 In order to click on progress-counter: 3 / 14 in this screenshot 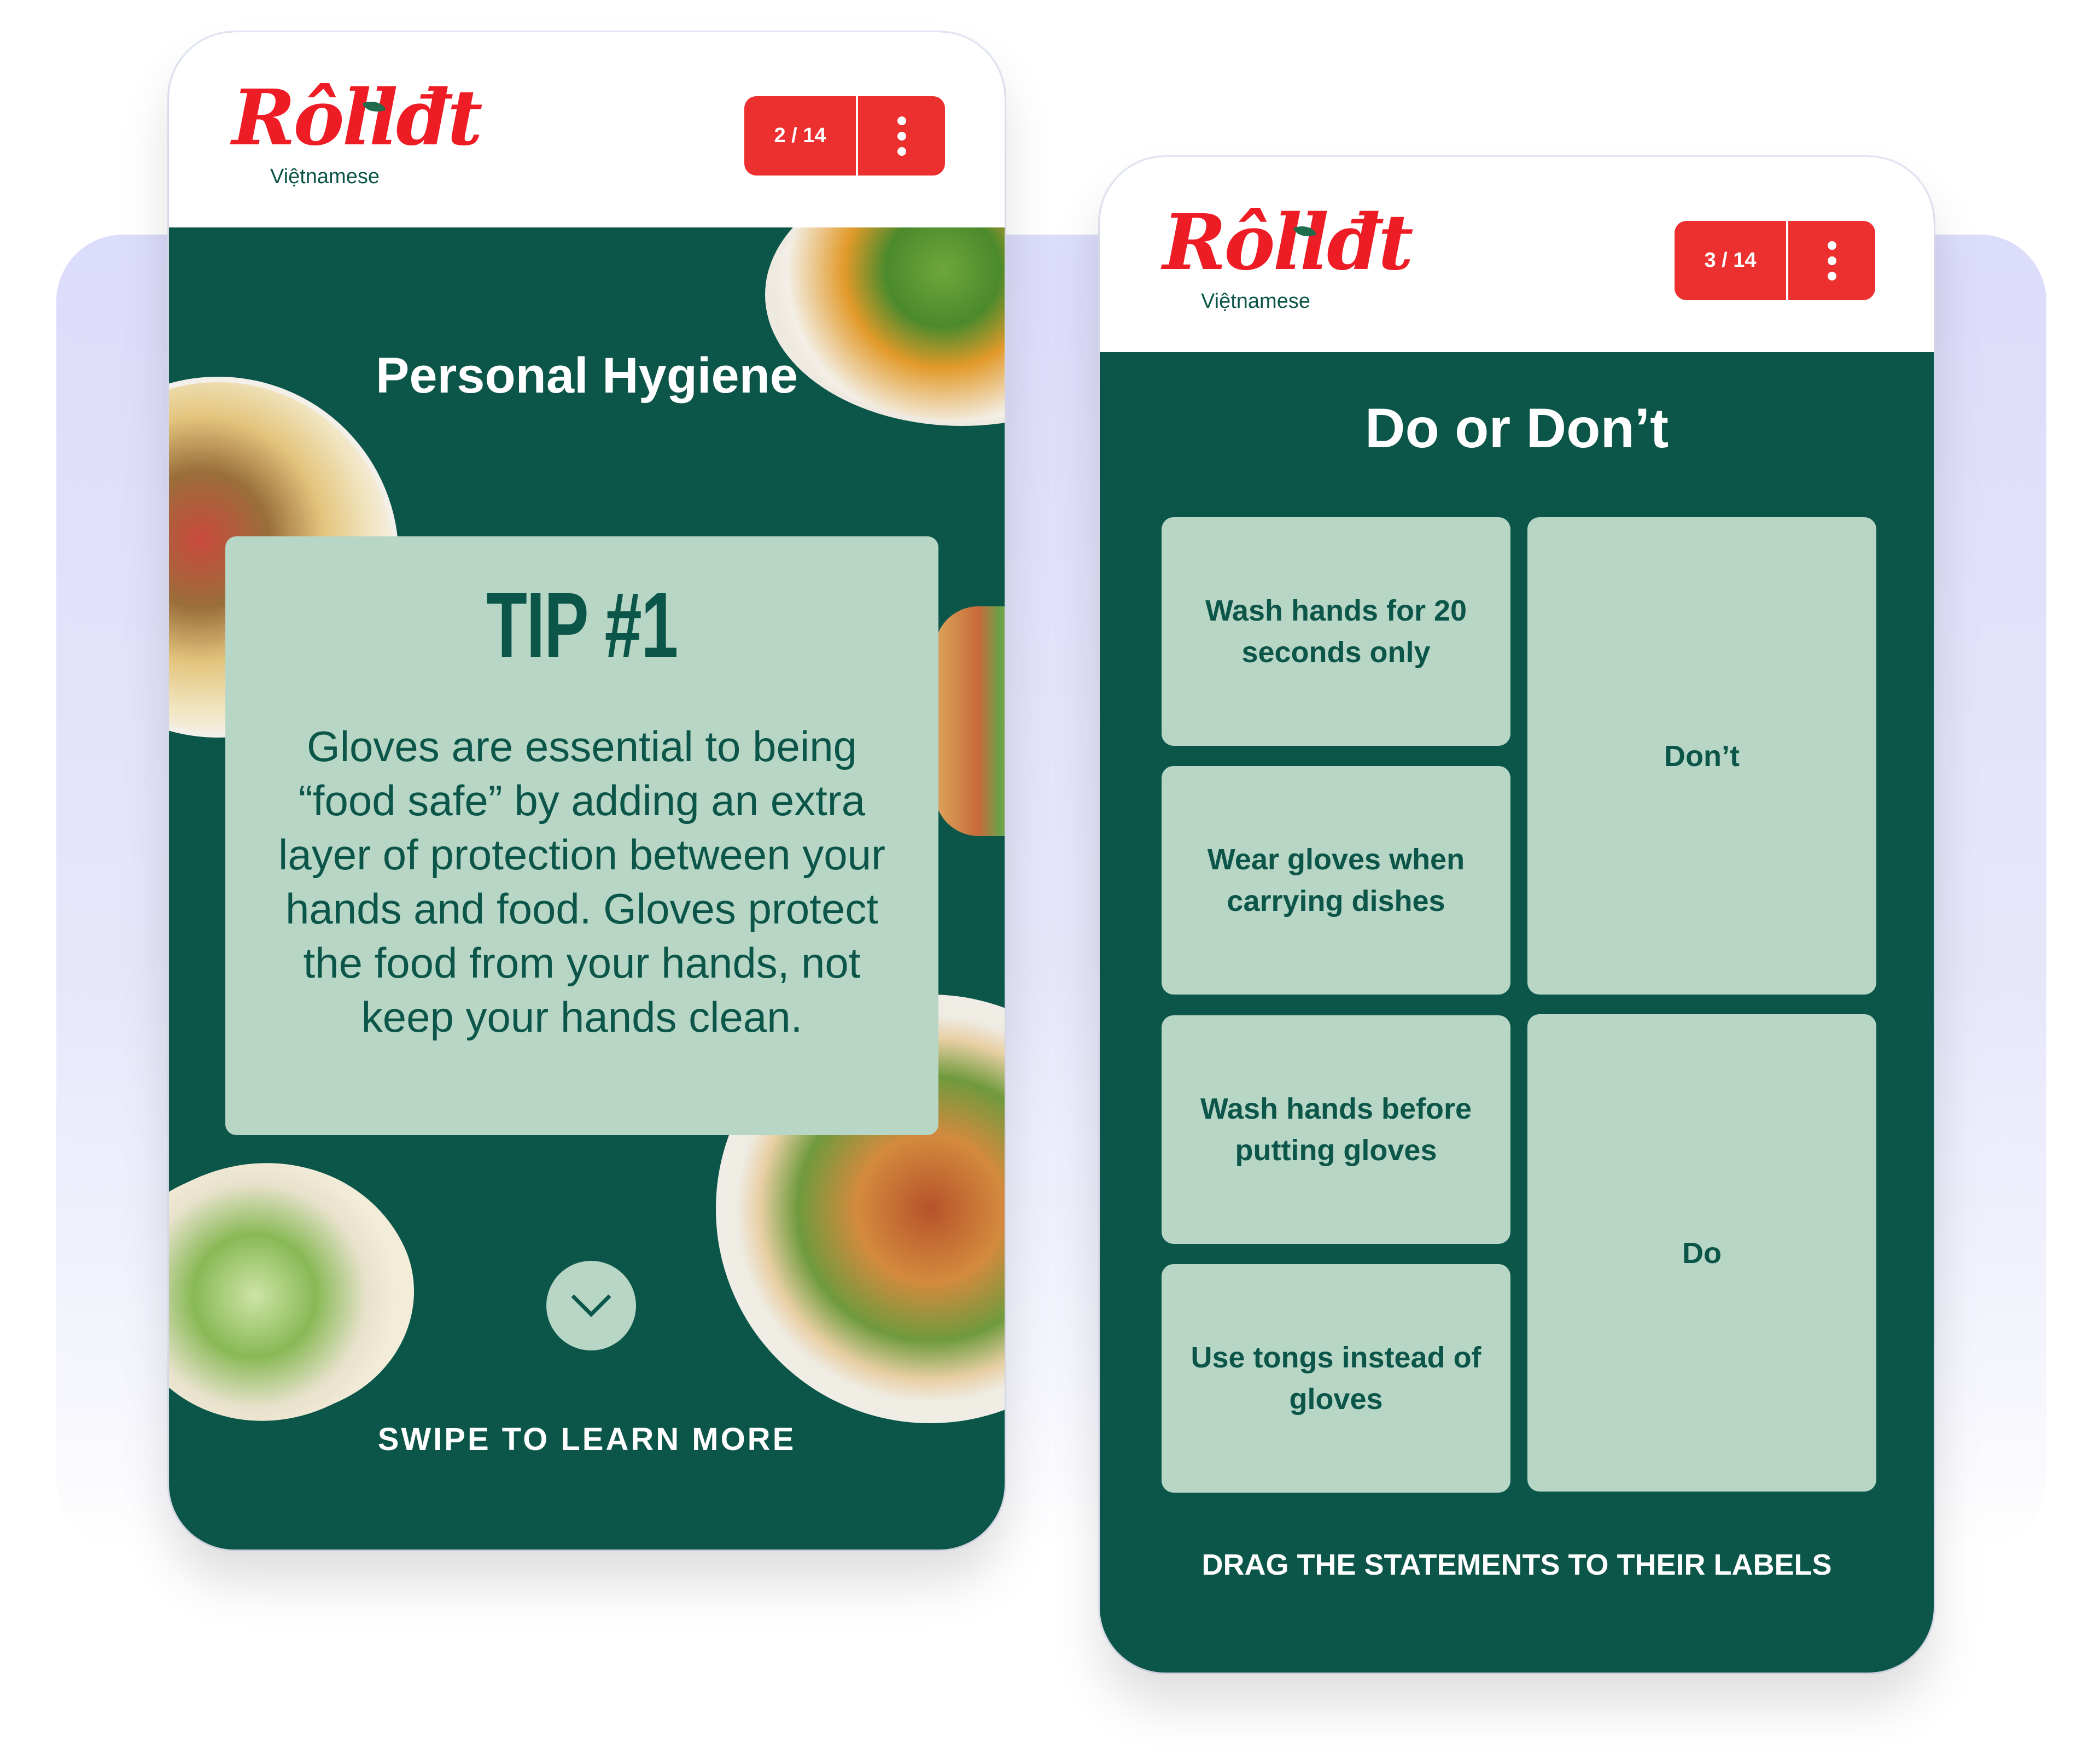, I will do `click(1730, 260)`.